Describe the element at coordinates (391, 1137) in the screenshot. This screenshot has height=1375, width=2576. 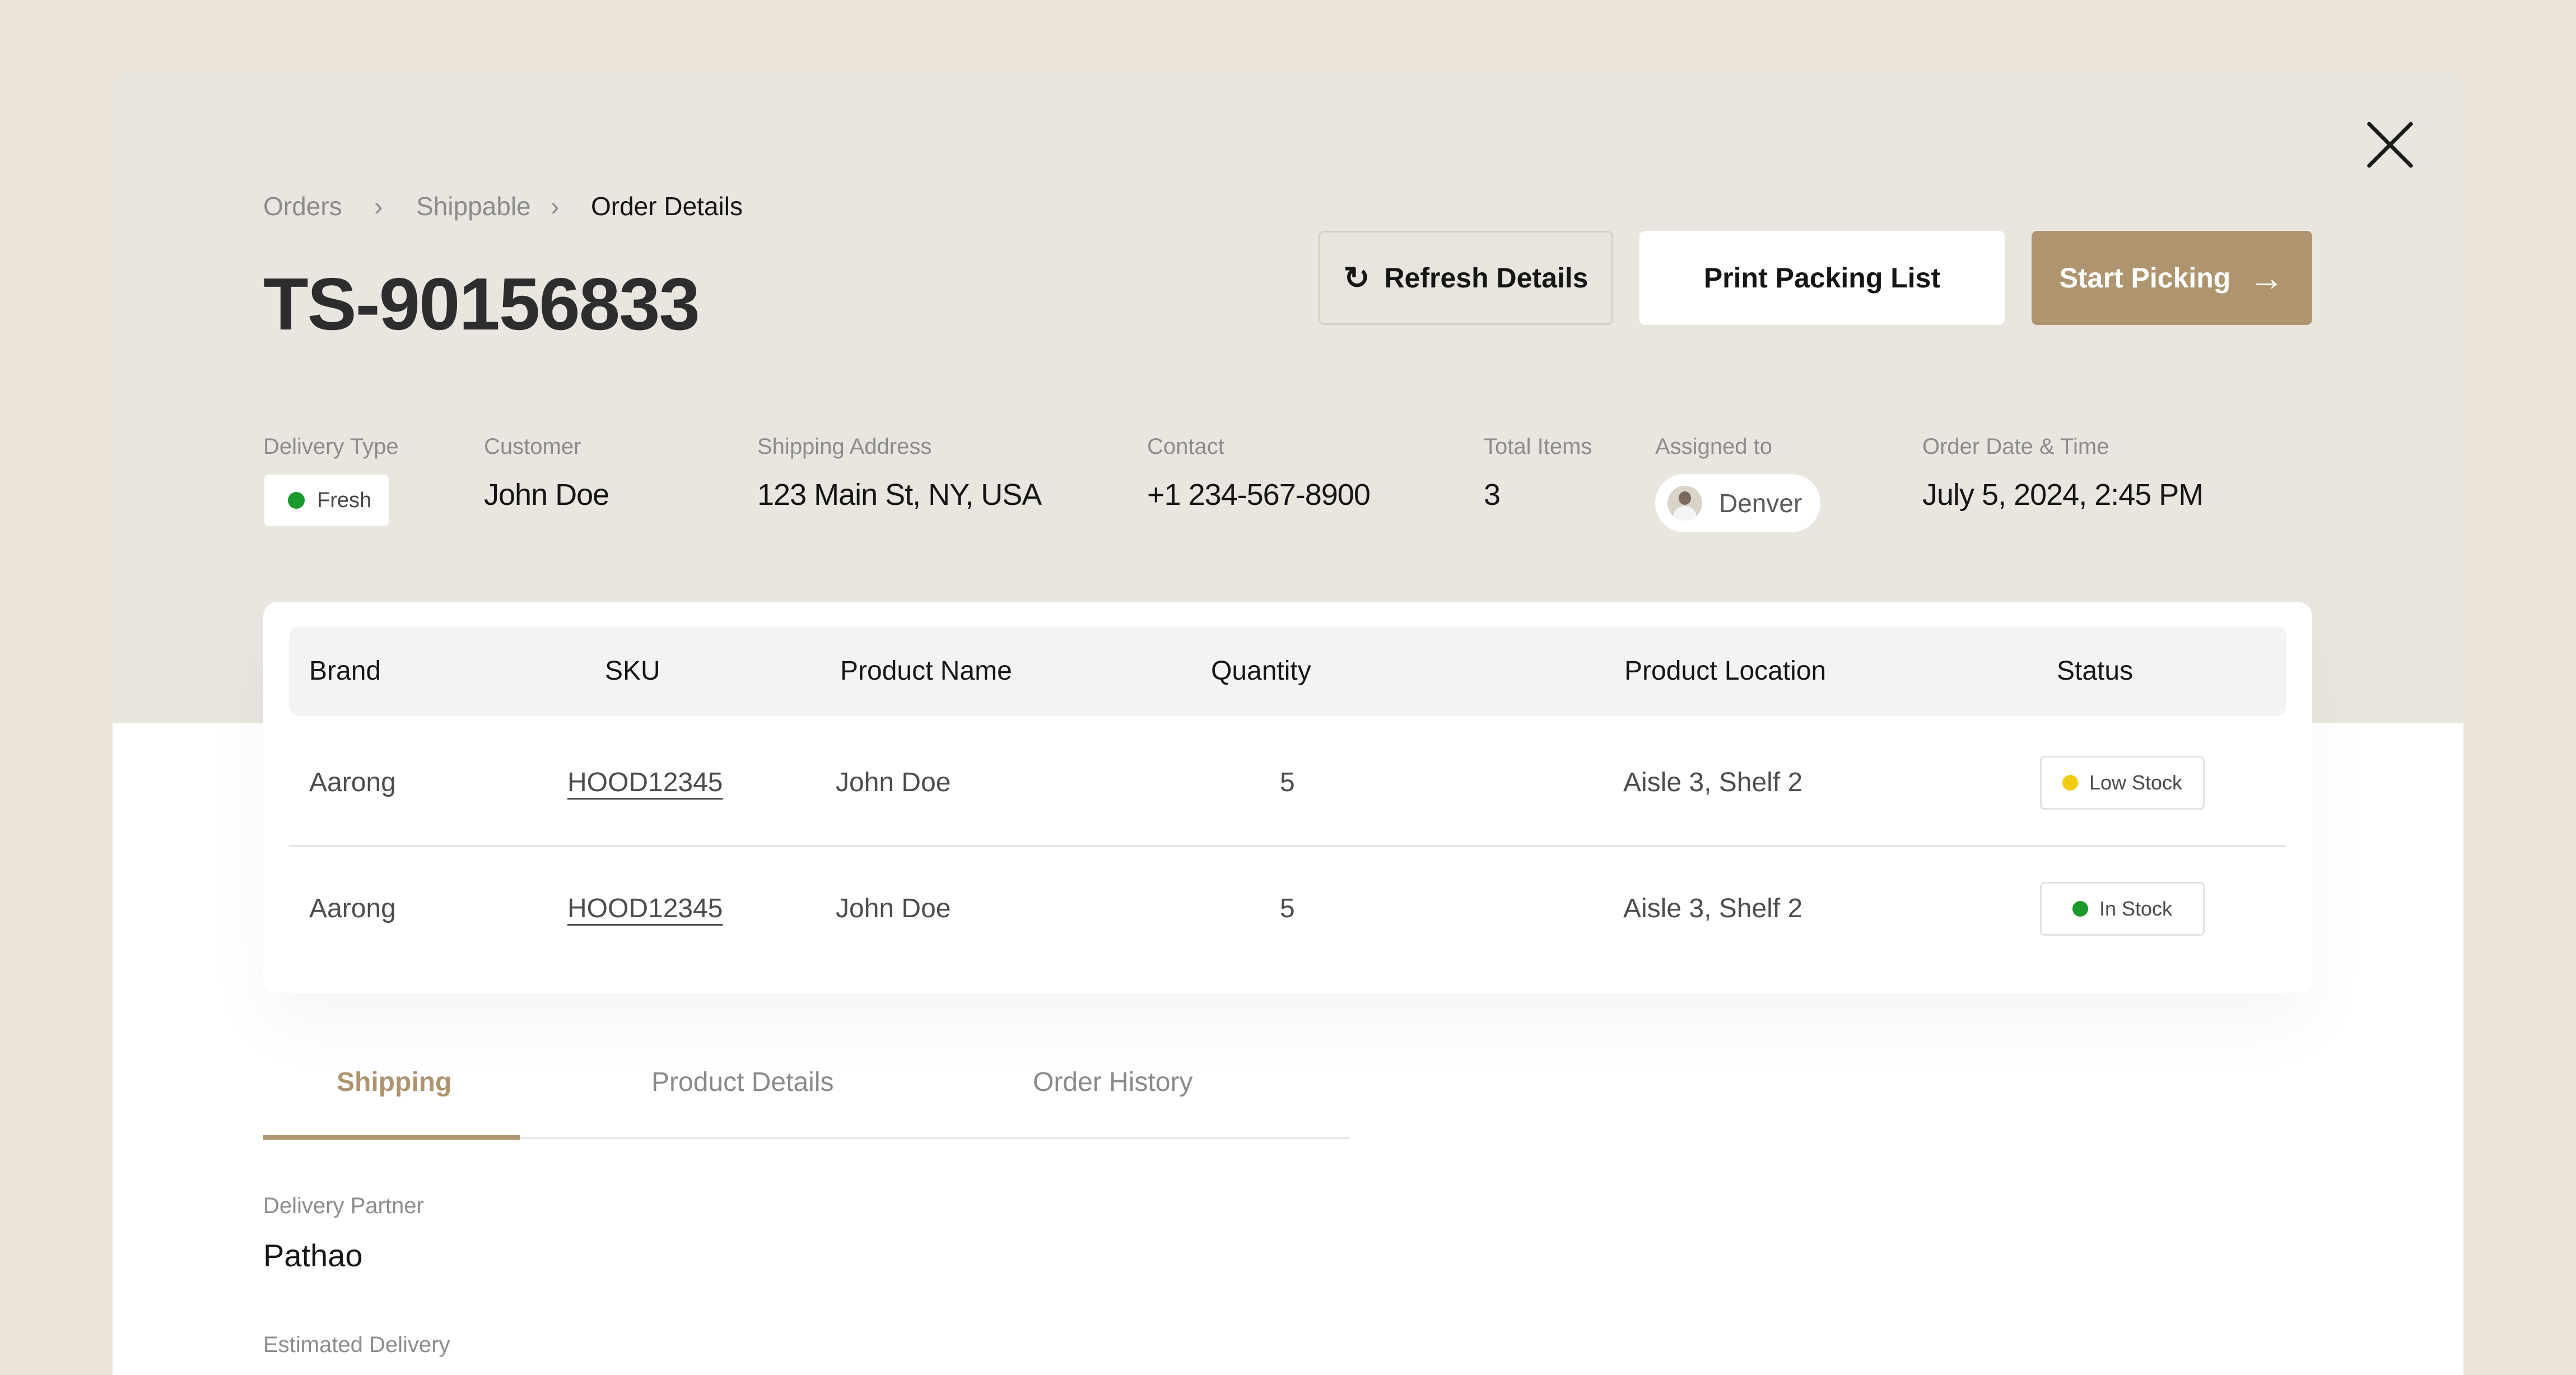
I see `active-tab-indicator` at that location.